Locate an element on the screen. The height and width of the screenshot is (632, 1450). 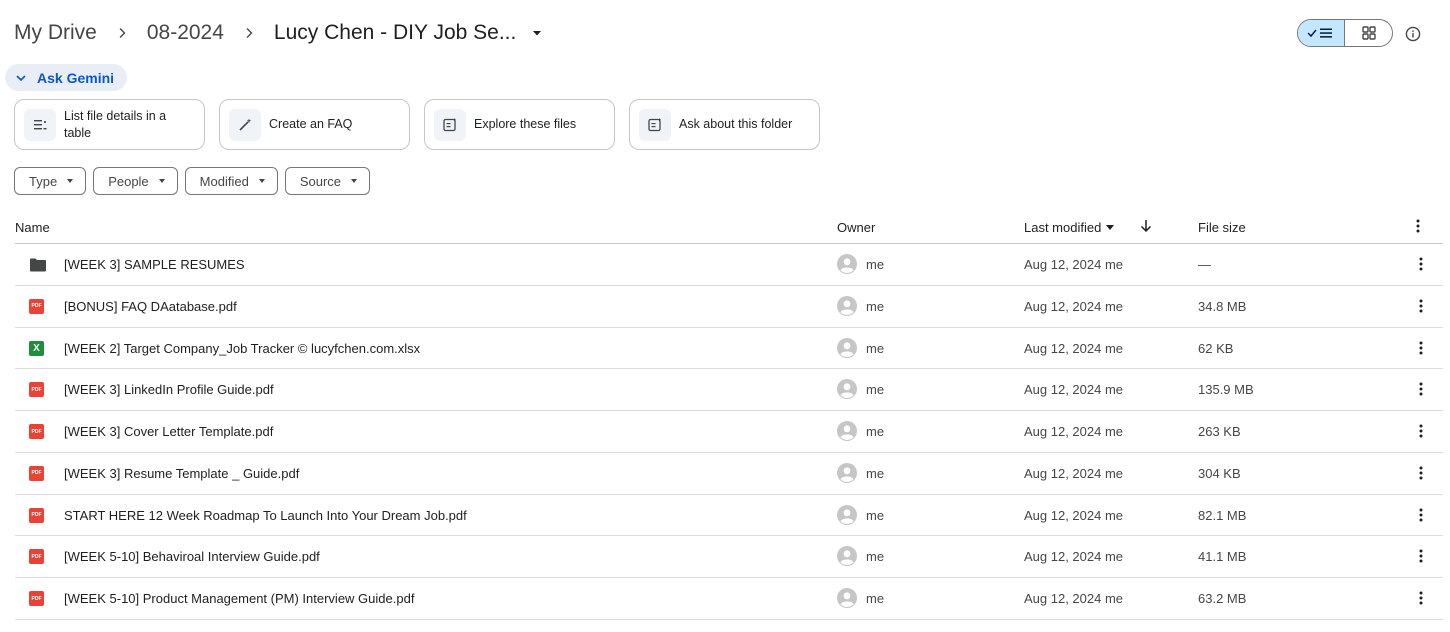
filter-modified: Modified is located at coordinates (231, 181).